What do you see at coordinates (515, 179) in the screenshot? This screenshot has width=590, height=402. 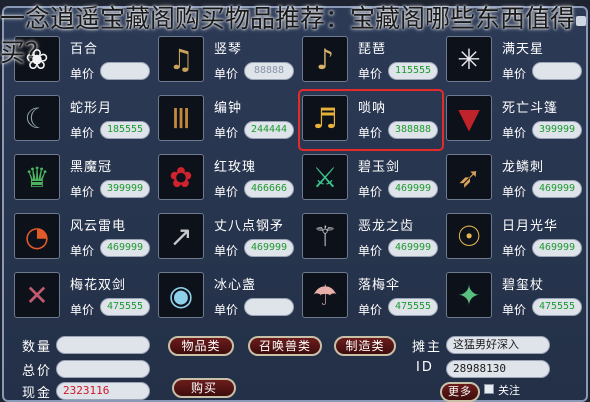 I see `item-slot: ➶ 龙鳞刺单价 469999` at bounding box center [515, 179].